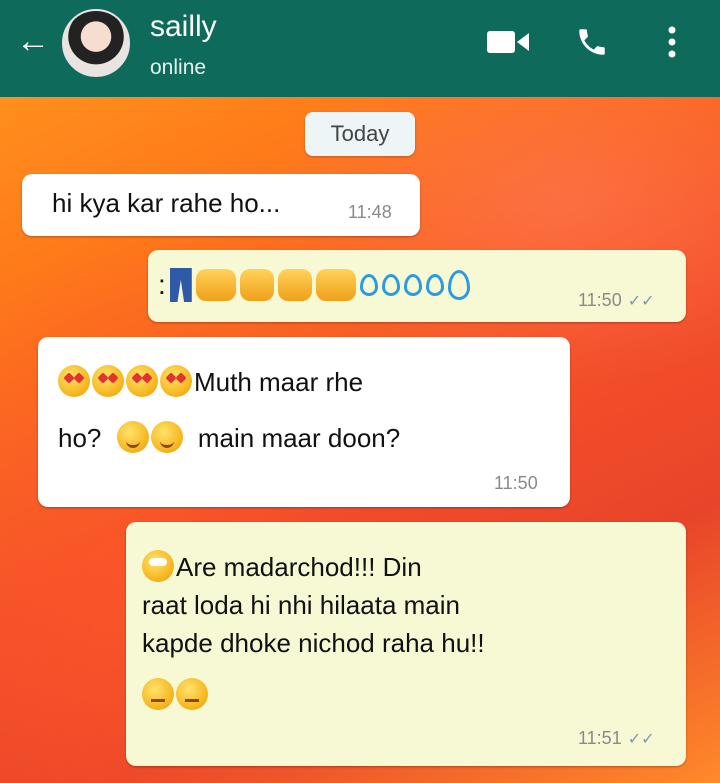 Image resolution: width=720 pixels, height=783 pixels. Describe the element at coordinates (301, 605) in the screenshot. I see `message-text: raat loda hi nhi hilaata main` at that location.